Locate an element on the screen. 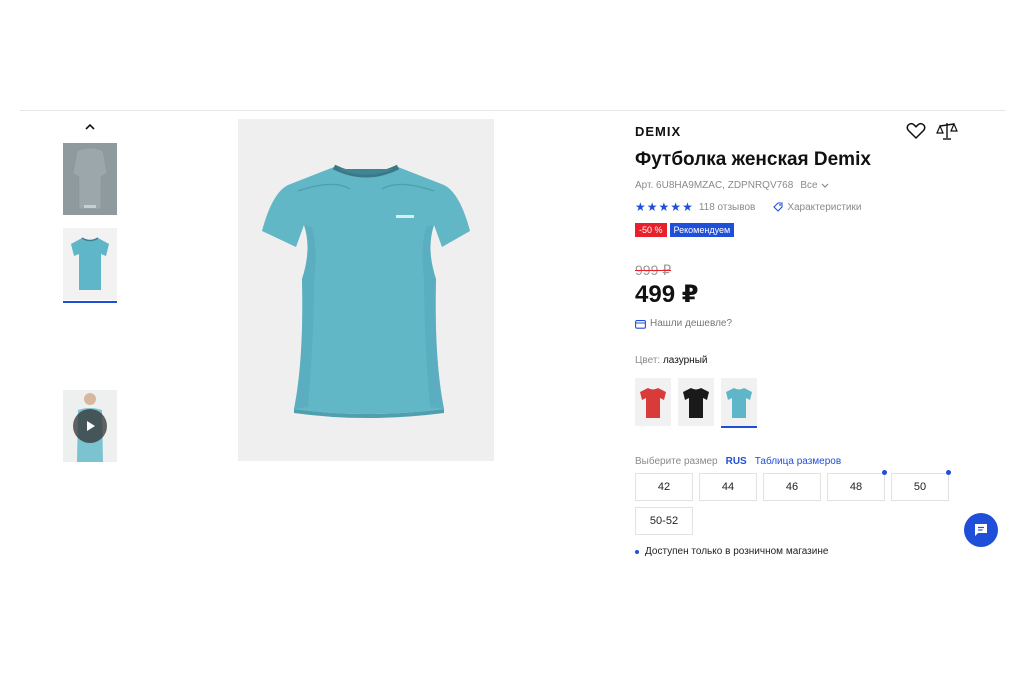 The width and height of the screenshot is (1024, 700). color-label: Цвет: is located at coordinates (648, 360).